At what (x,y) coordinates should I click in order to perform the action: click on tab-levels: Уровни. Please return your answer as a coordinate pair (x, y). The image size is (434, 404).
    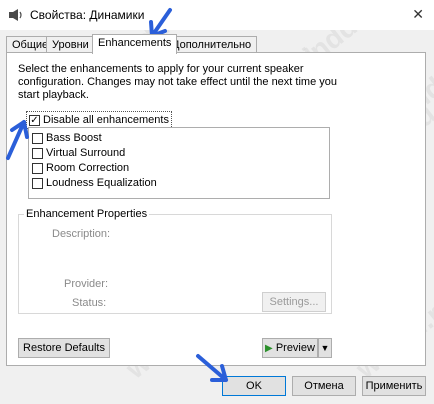
    Looking at the image, I should click on (70, 44).